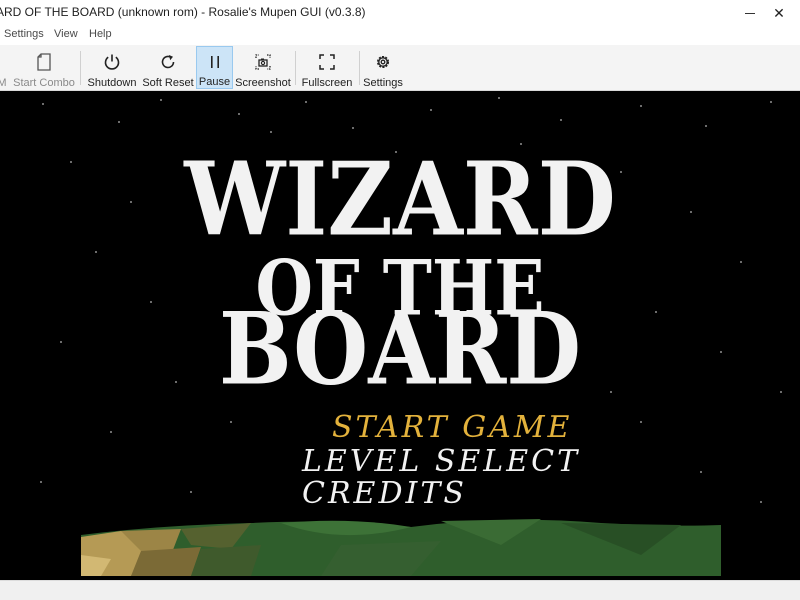 The image size is (800, 600). I want to click on shutdown-button: Shutdown, so click(112, 67).